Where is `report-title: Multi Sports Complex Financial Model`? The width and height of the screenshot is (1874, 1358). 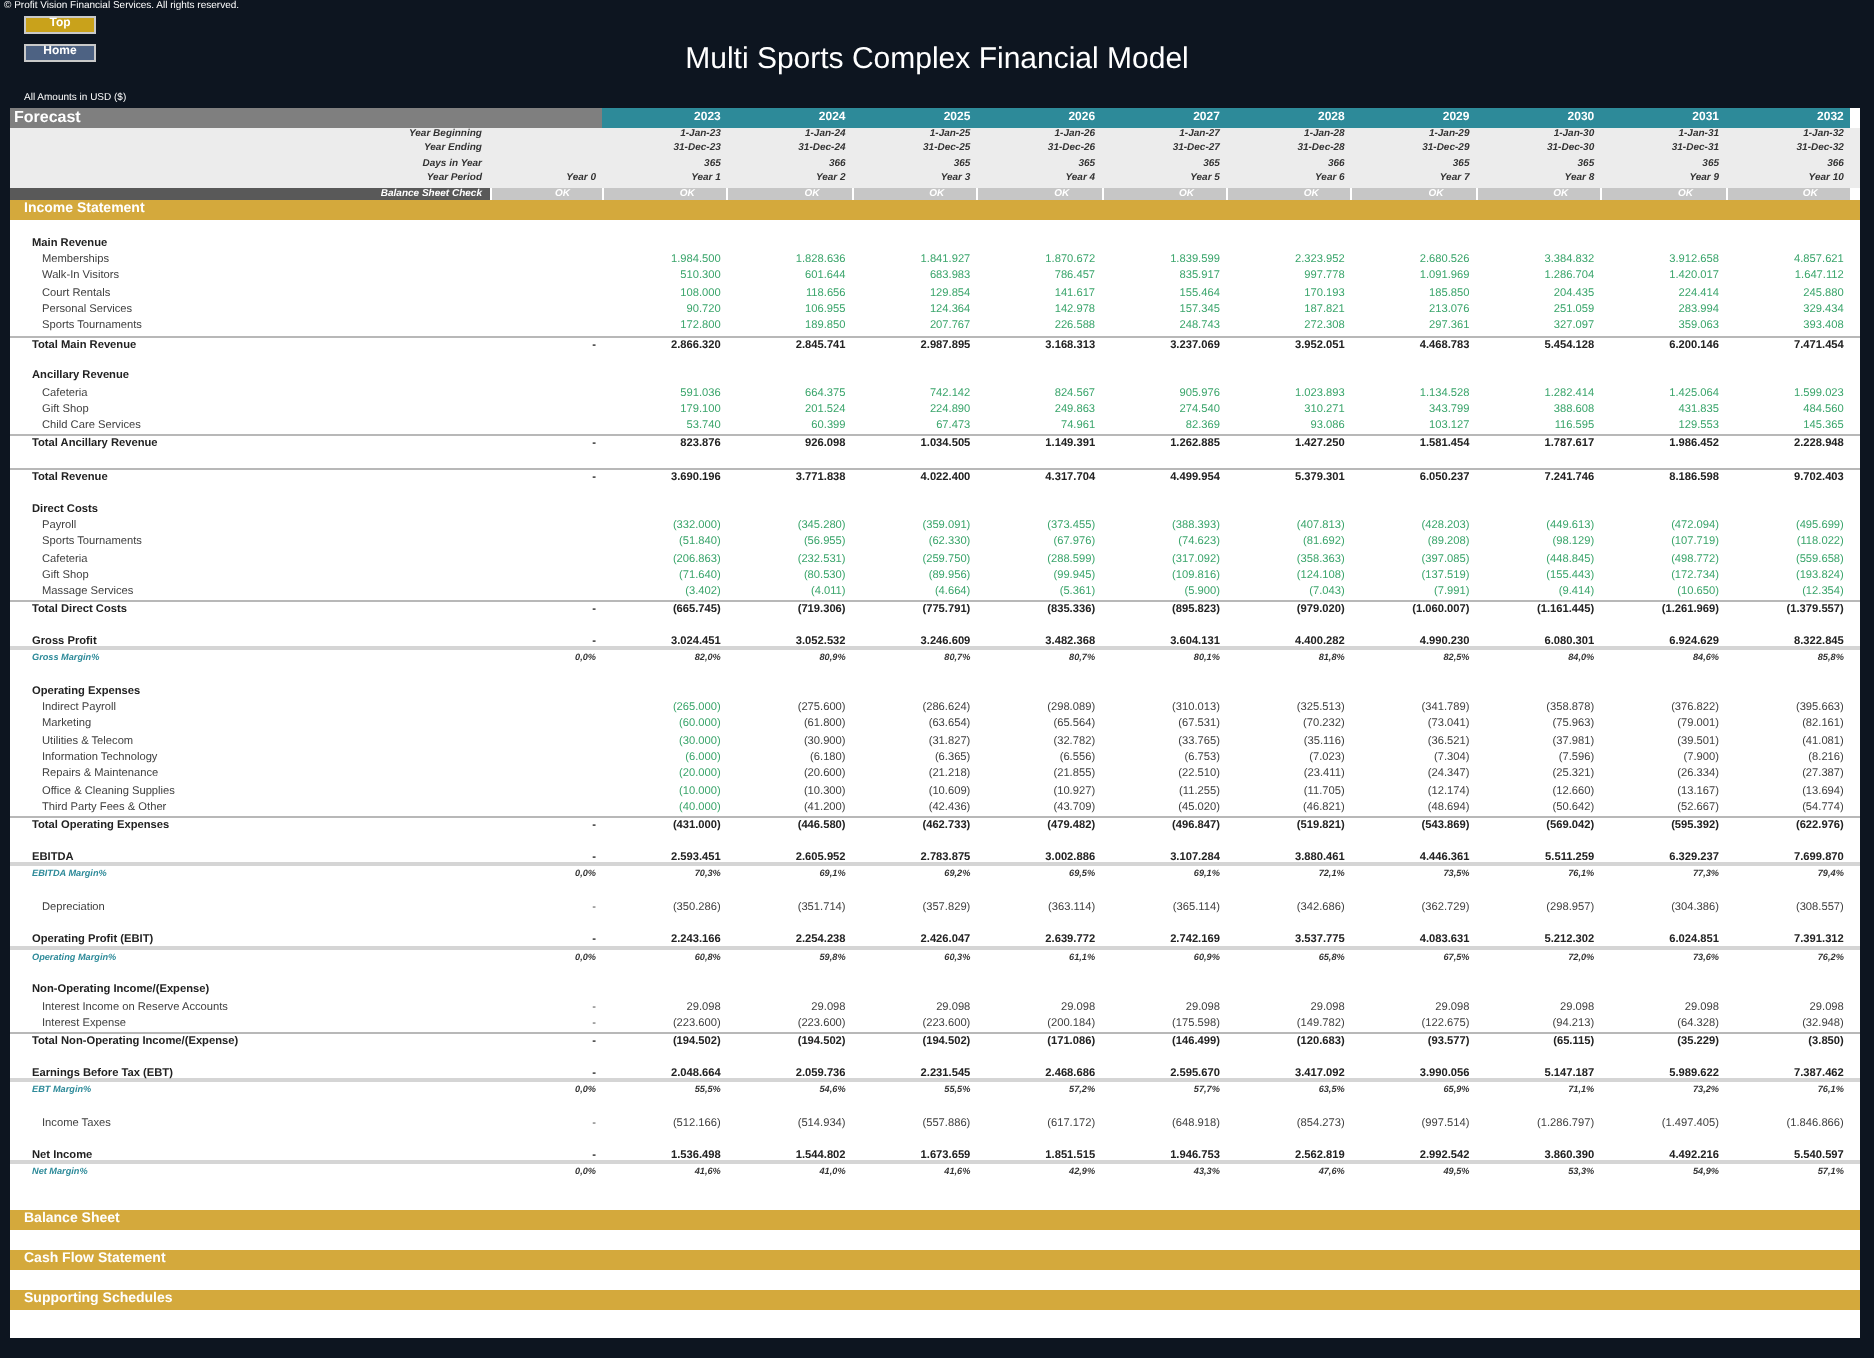 report-title: Multi Sports Complex Financial Model is located at coordinates (937, 61).